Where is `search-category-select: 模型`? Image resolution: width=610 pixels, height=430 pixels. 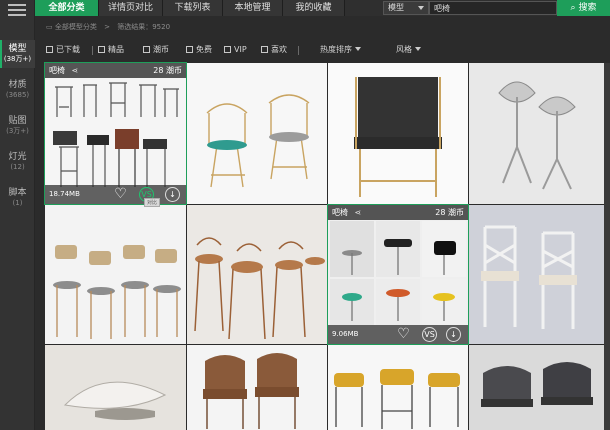 search-category-select: 模型 is located at coordinates (406, 8).